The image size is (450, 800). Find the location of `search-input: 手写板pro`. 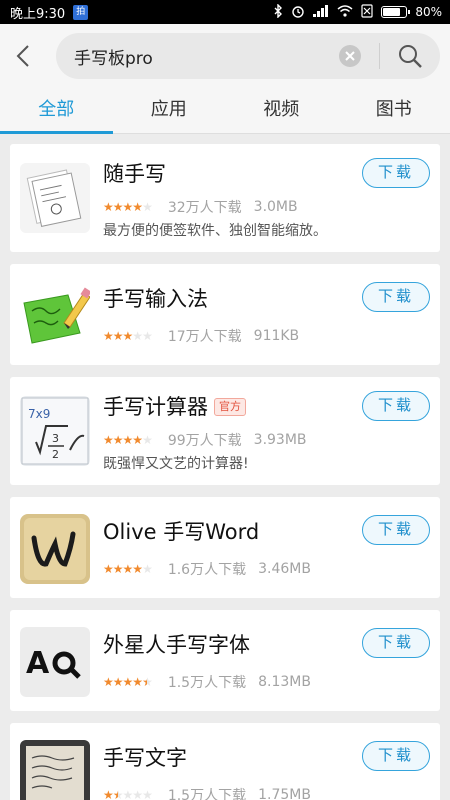

search-input: 手写板pro is located at coordinates (248, 56).